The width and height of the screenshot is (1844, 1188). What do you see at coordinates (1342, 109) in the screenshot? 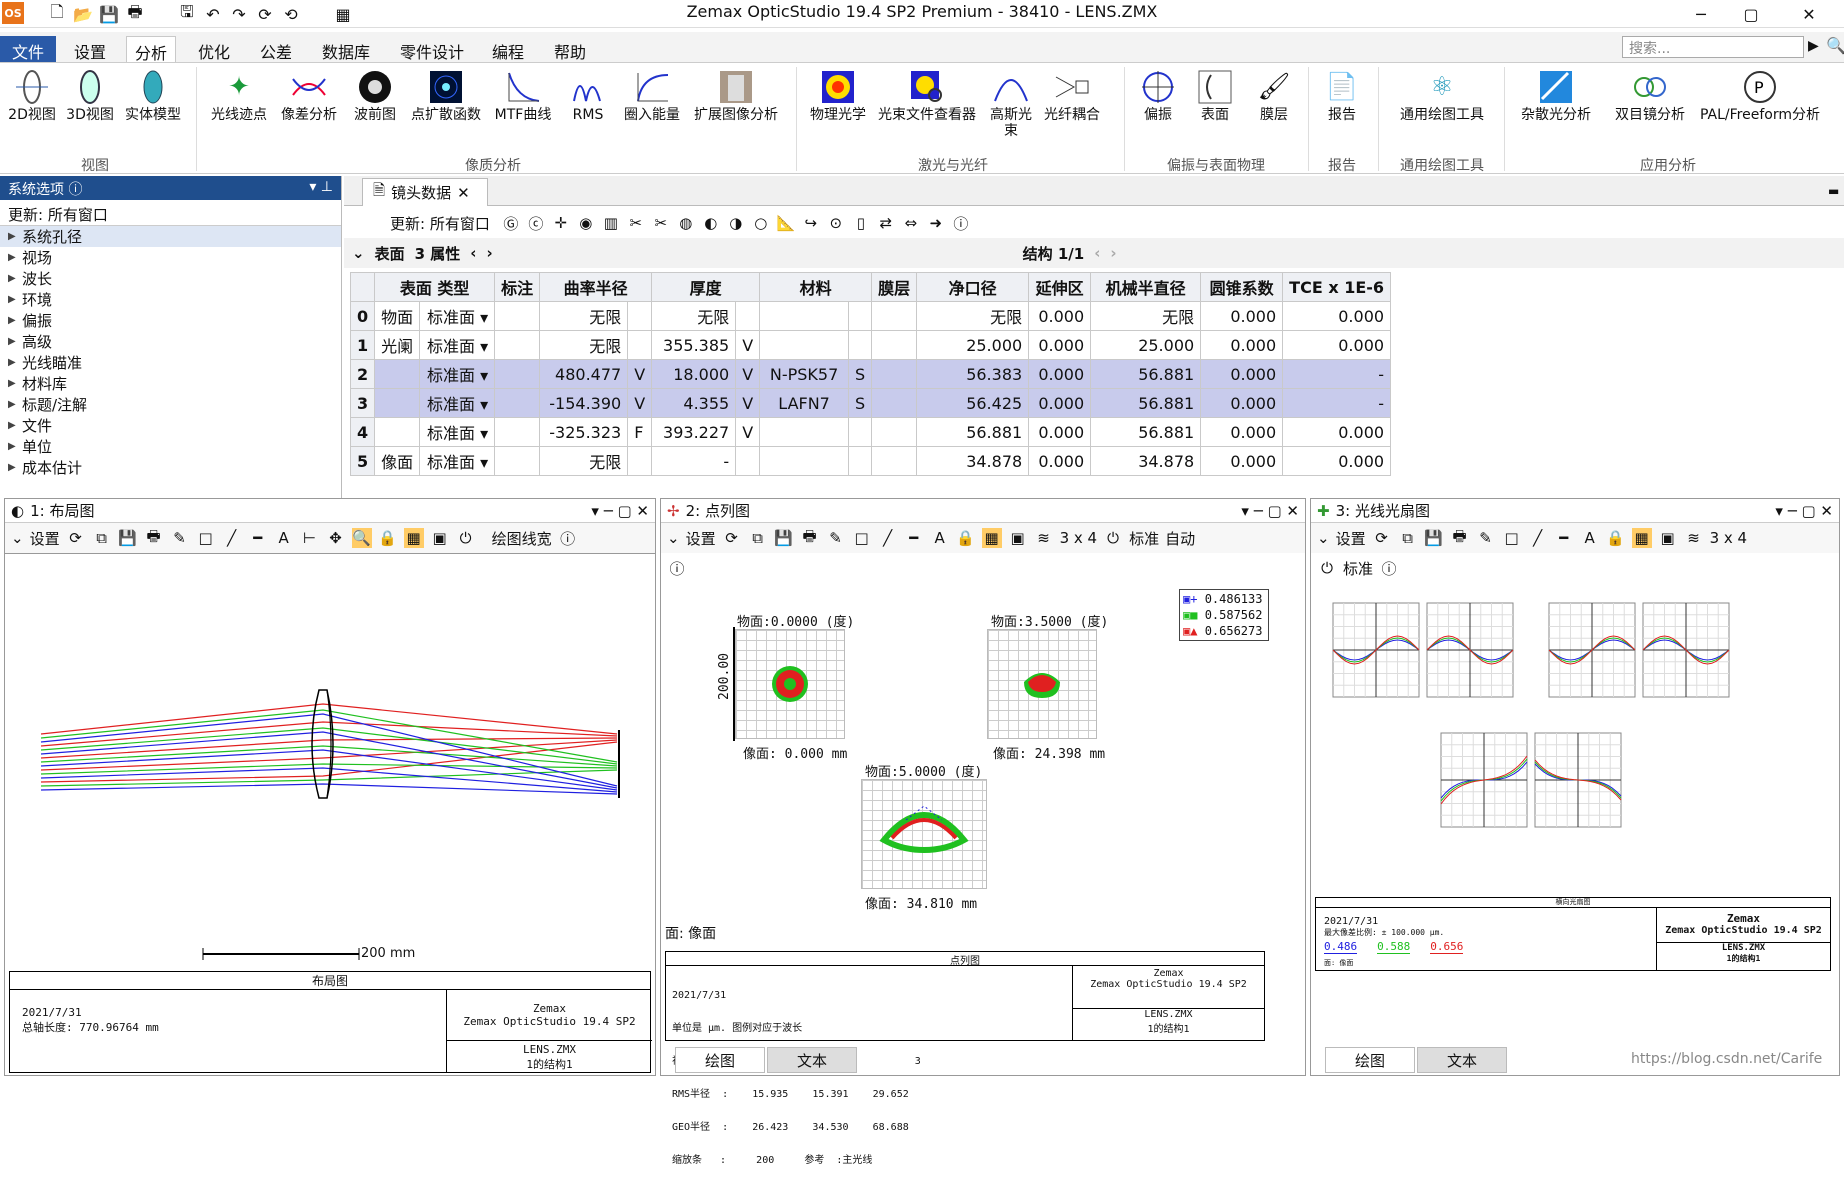
I see `ribbon-report: 📄 报告` at bounding box center [1342, 109].